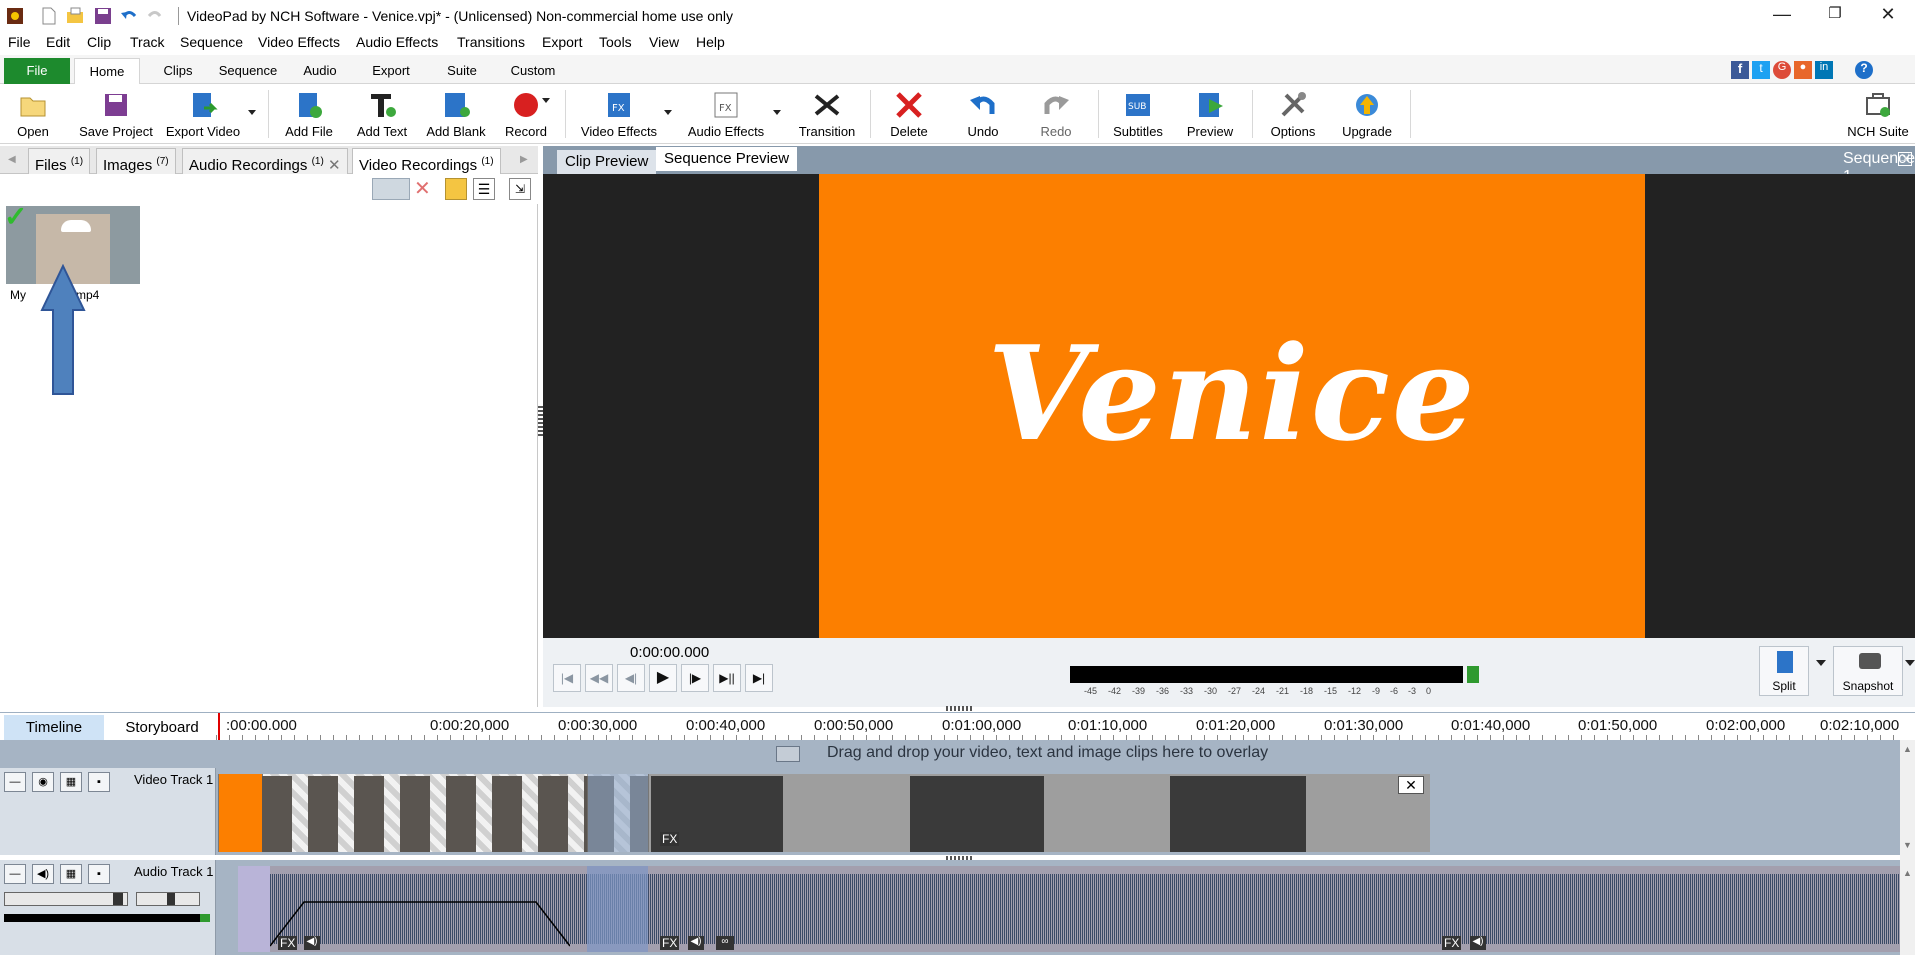 Image resolution: width=1915 pixels, height=955 pixels. I want to click on add-file-button: Add File, so click(309, 114).